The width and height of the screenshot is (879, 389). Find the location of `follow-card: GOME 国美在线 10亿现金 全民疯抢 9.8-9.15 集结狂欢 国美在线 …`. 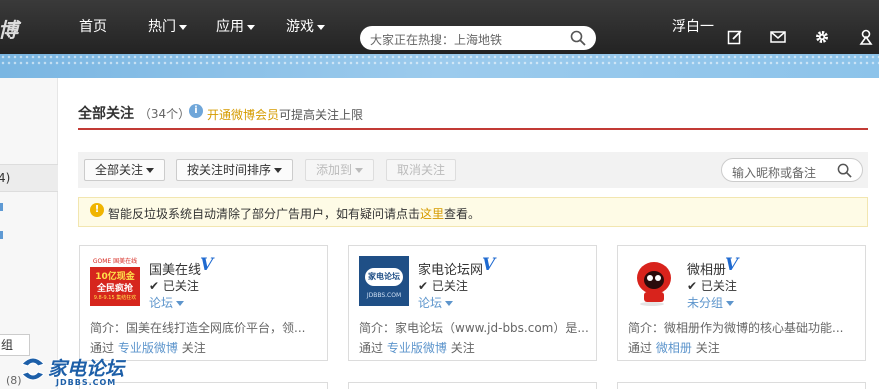

follow-card: GOME 国美在线 10亿现金 全民疯抢 9.8-9.15 集结狂欢 国美在线 … is located at coordinates (203, 303).